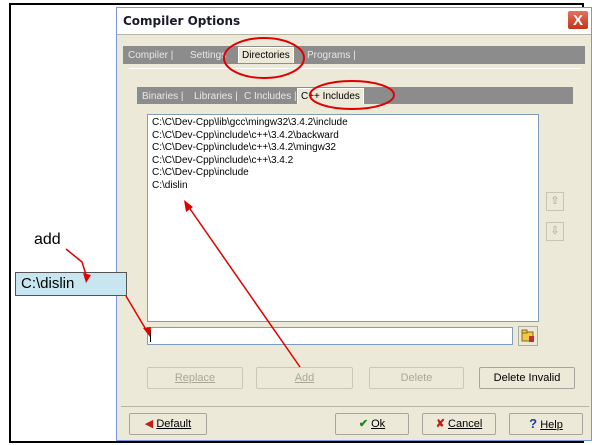 The height and width of the screenshot is (445, 592). I want to click on hint-to-input-line, so click(137, 314).